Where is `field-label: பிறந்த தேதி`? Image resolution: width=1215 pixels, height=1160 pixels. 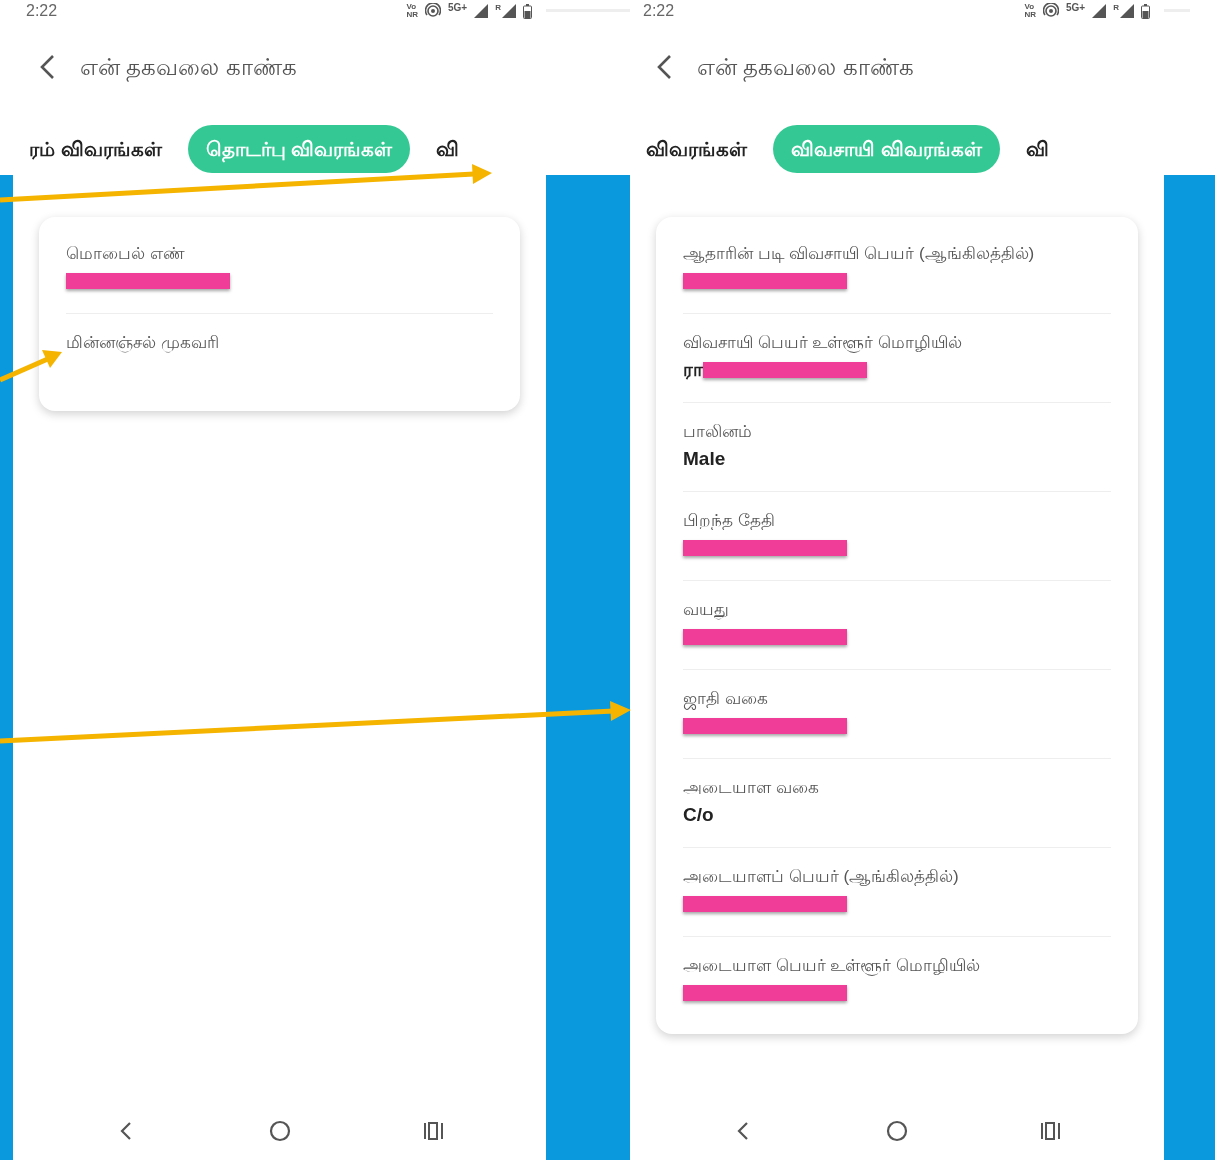 field-label: பிறந்த தேதி is located at coordinates (729, 521).